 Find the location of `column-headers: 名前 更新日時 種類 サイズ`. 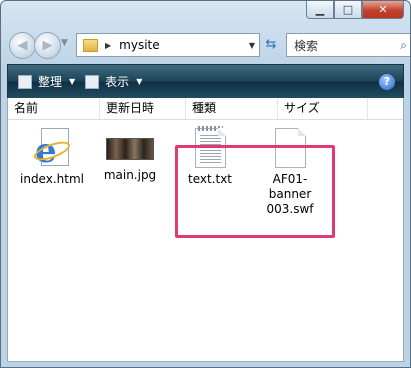

column-headers: 名前 更新日時 種類 サイズ is located at coordinates (205, 109).